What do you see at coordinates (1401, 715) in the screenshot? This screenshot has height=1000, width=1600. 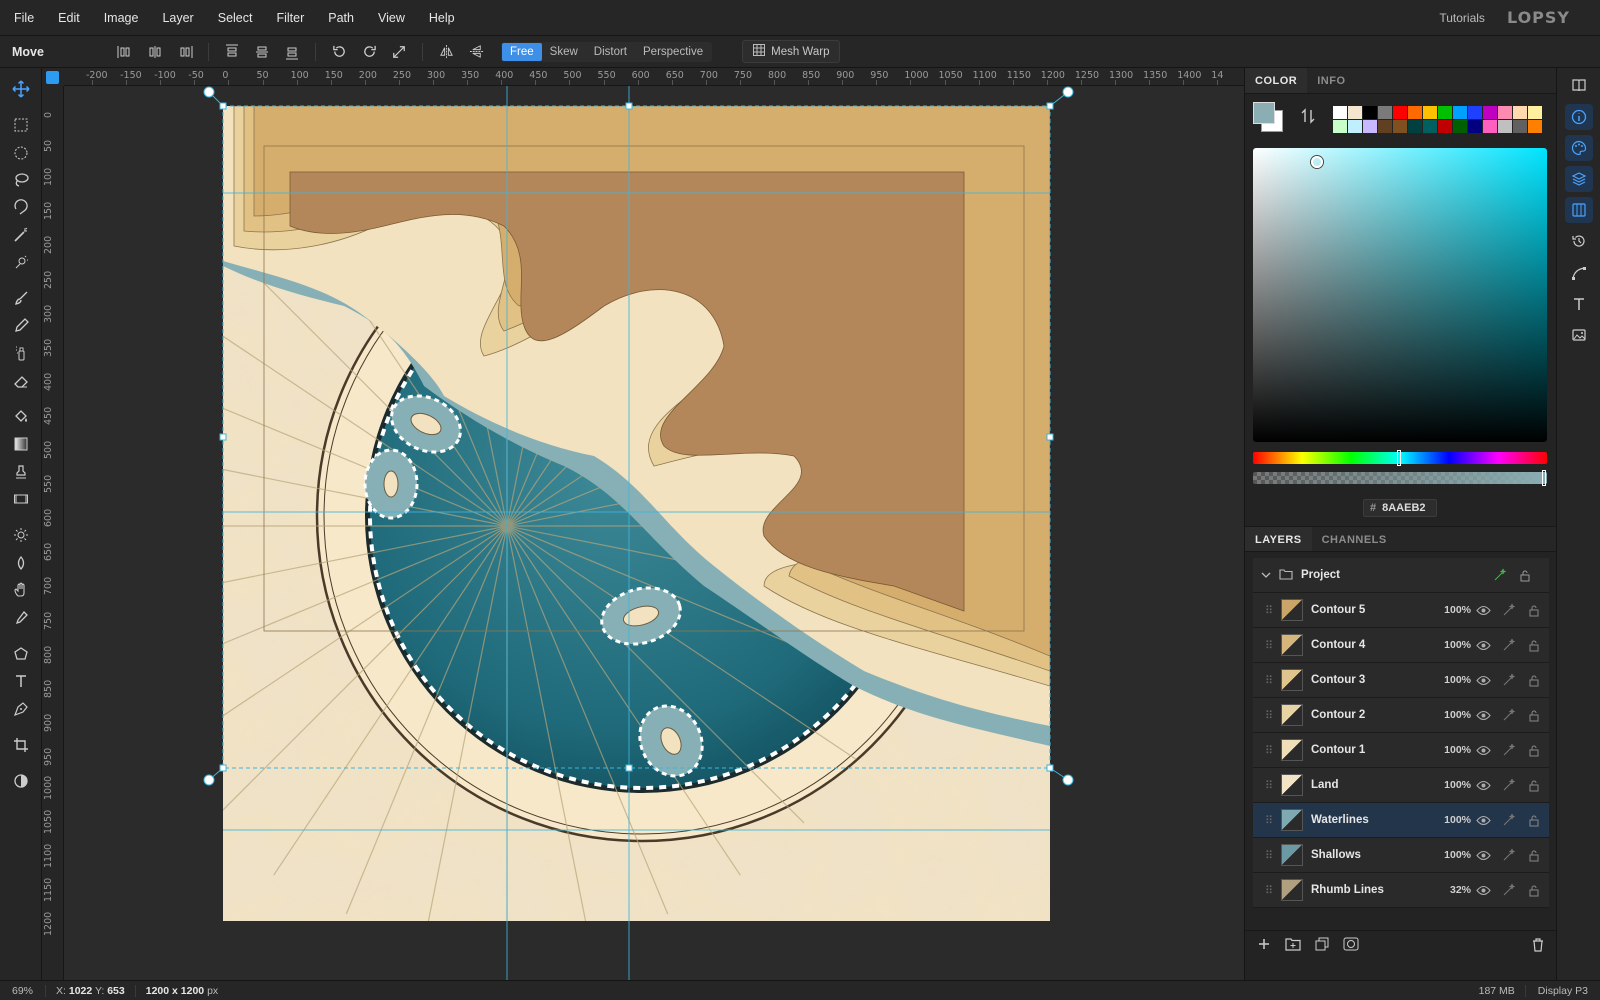 I see `layer-row: ⠿ Contour 2 100%` at bounding box center [1401, 715].